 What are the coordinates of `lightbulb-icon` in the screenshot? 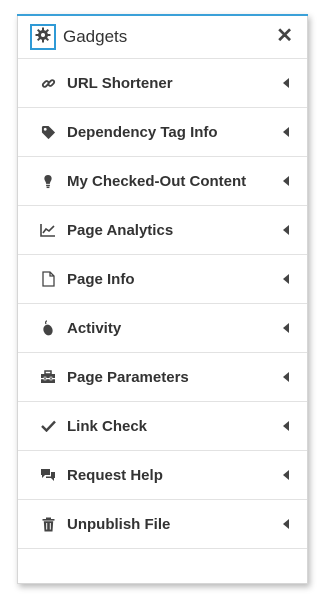 It's located at (48, 181).